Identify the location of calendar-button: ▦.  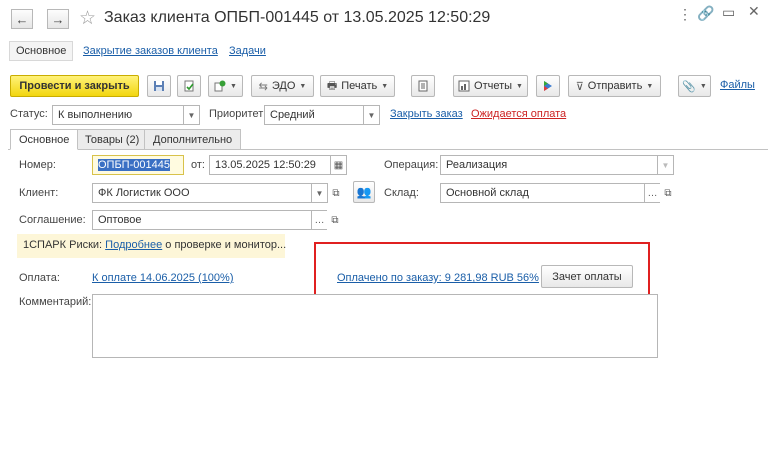
(339, 165).